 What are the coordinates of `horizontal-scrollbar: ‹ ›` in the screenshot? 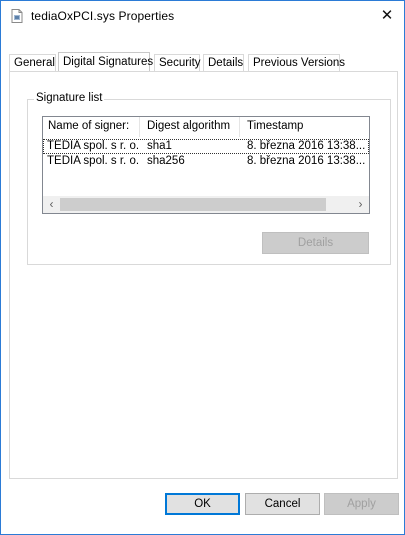 It's located at (206, 204).